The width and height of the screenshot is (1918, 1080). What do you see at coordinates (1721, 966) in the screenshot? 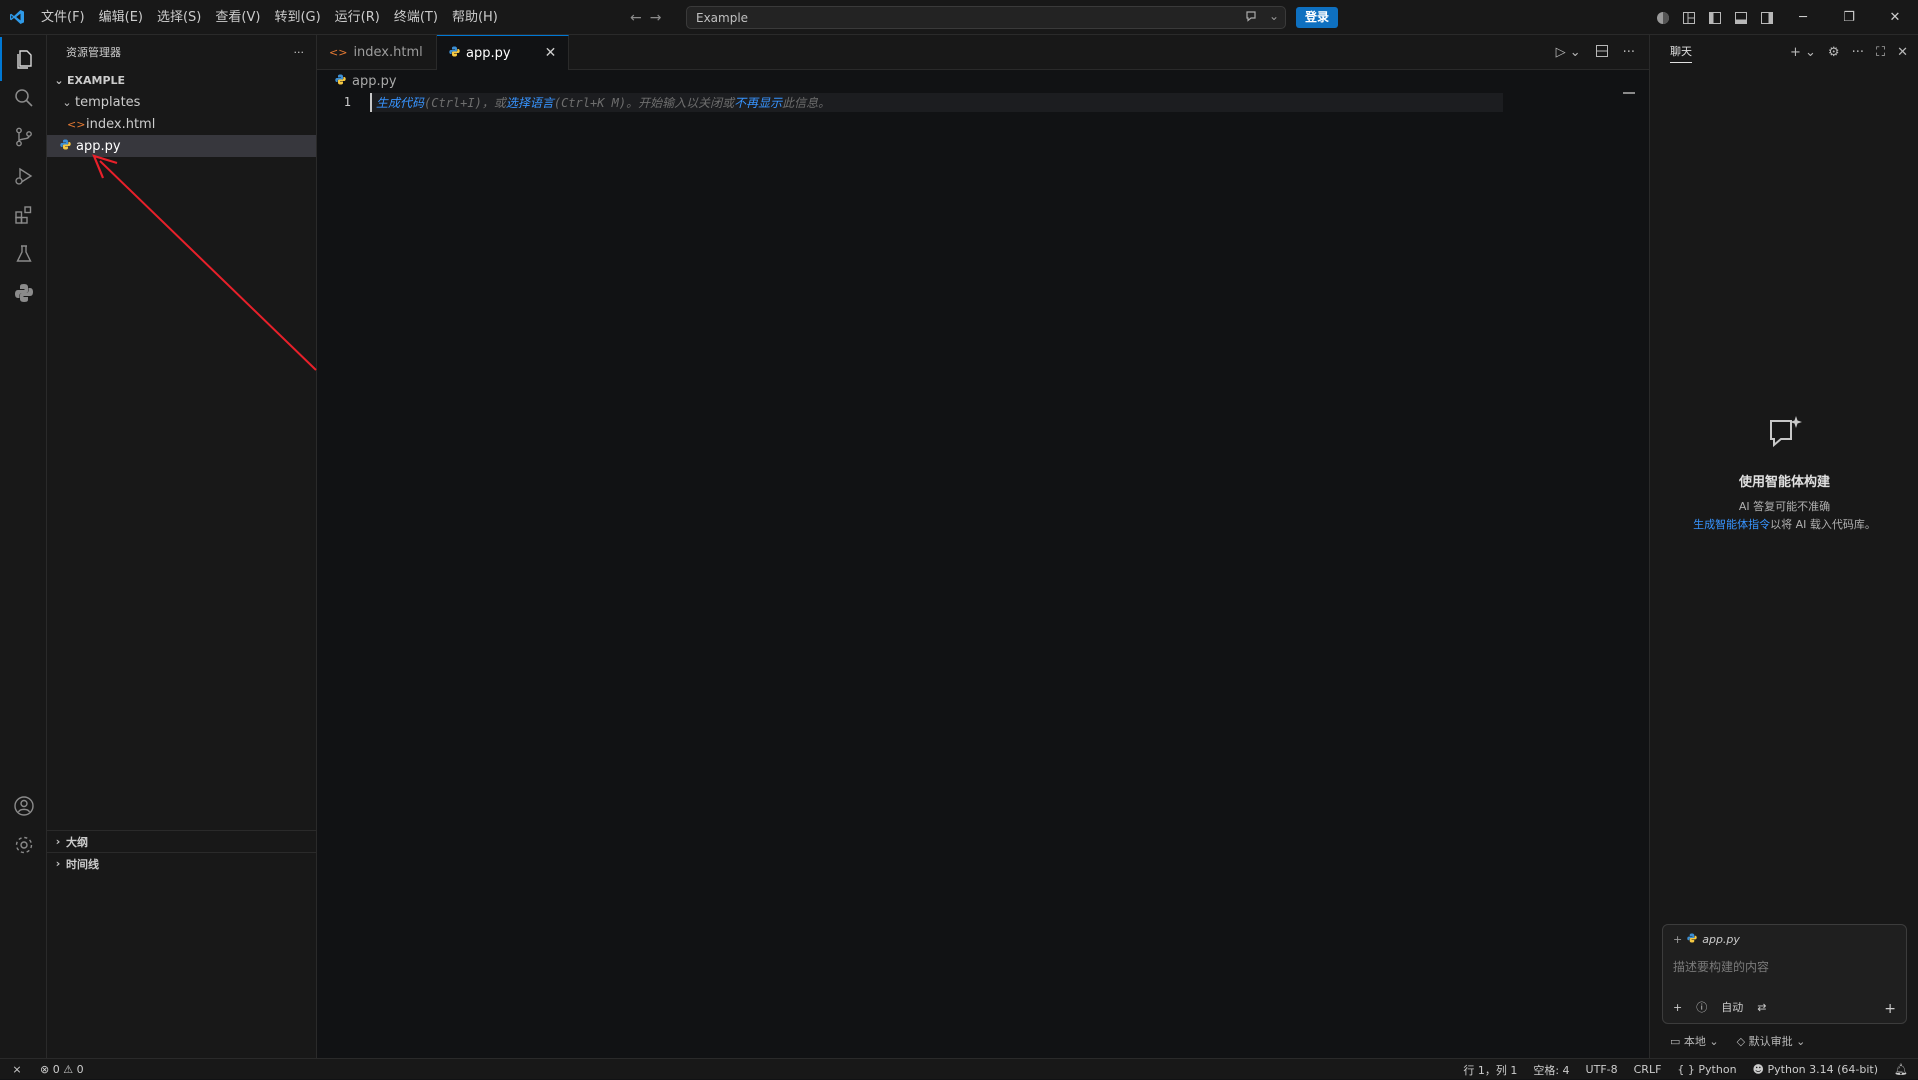
I see `chat-prompt-input: 描述要构建的内容` at bounding box center [1721, 966].